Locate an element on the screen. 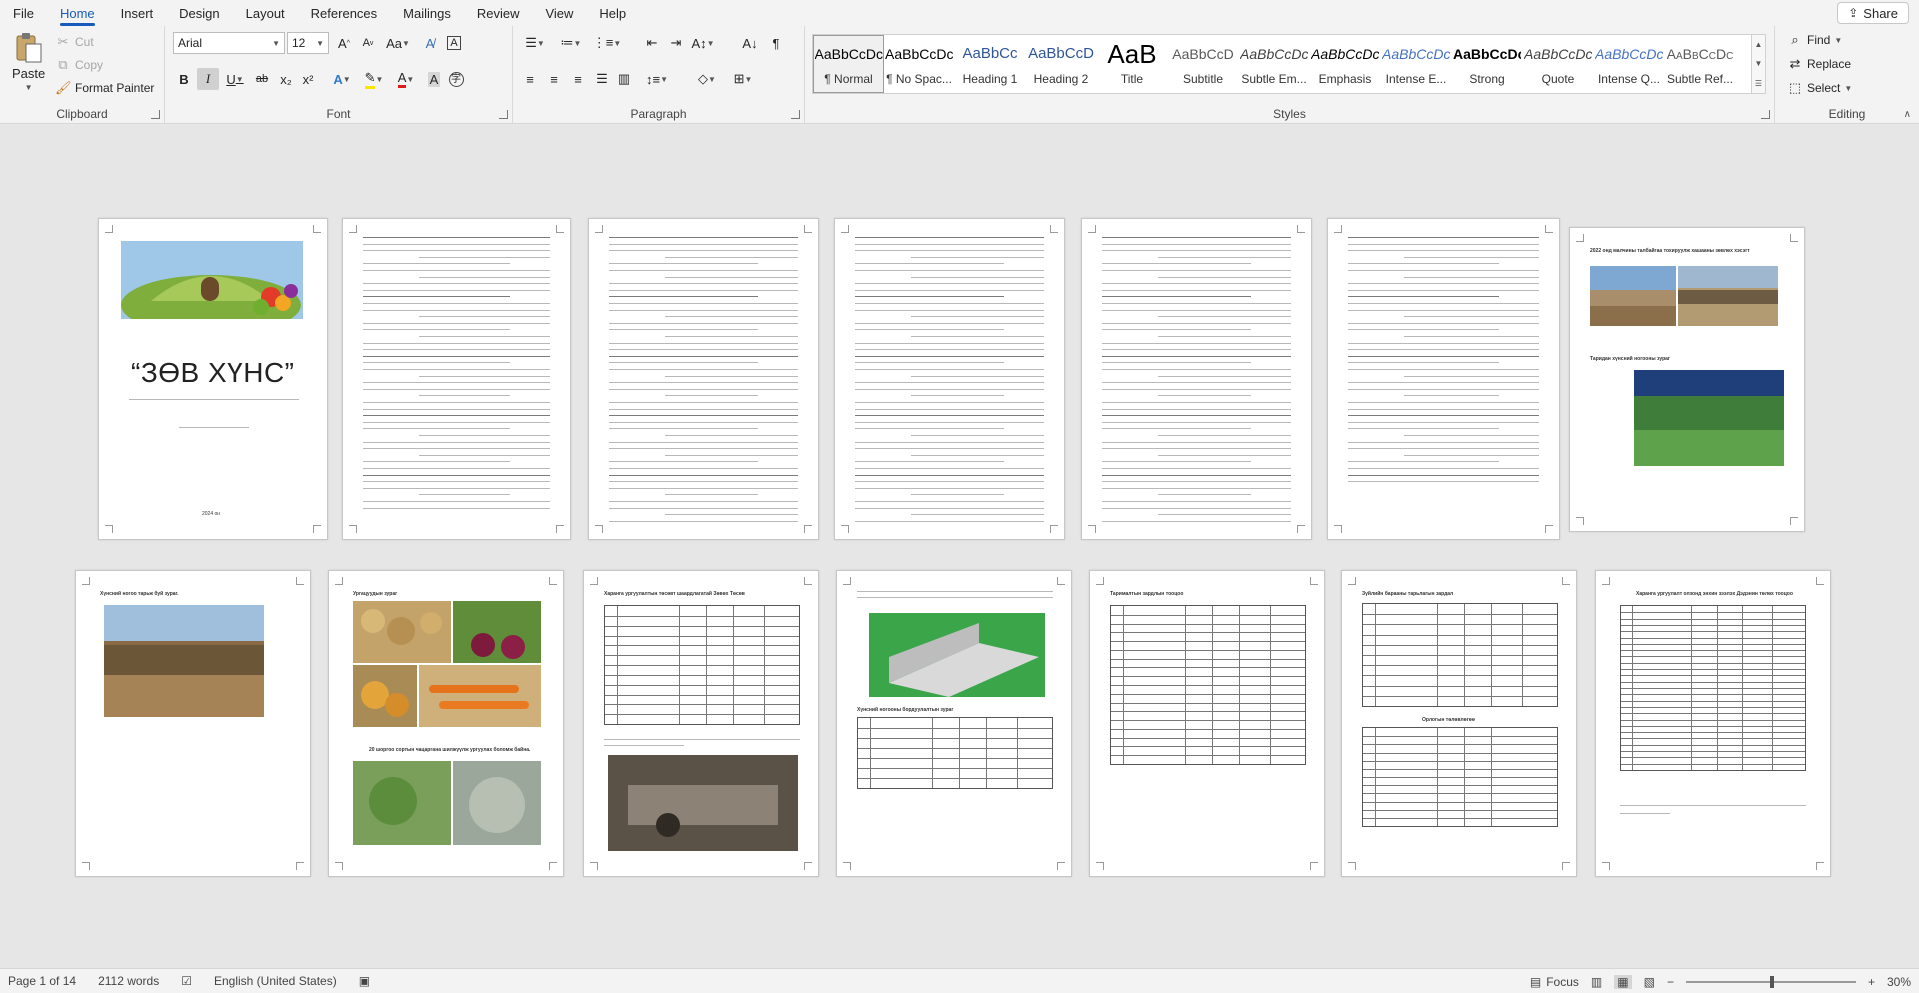 Image resolution: width=1919 pixels, height=993 pixels. style-tile: AaBbCcDc Emphasis is located at coordinates (1345, 64).